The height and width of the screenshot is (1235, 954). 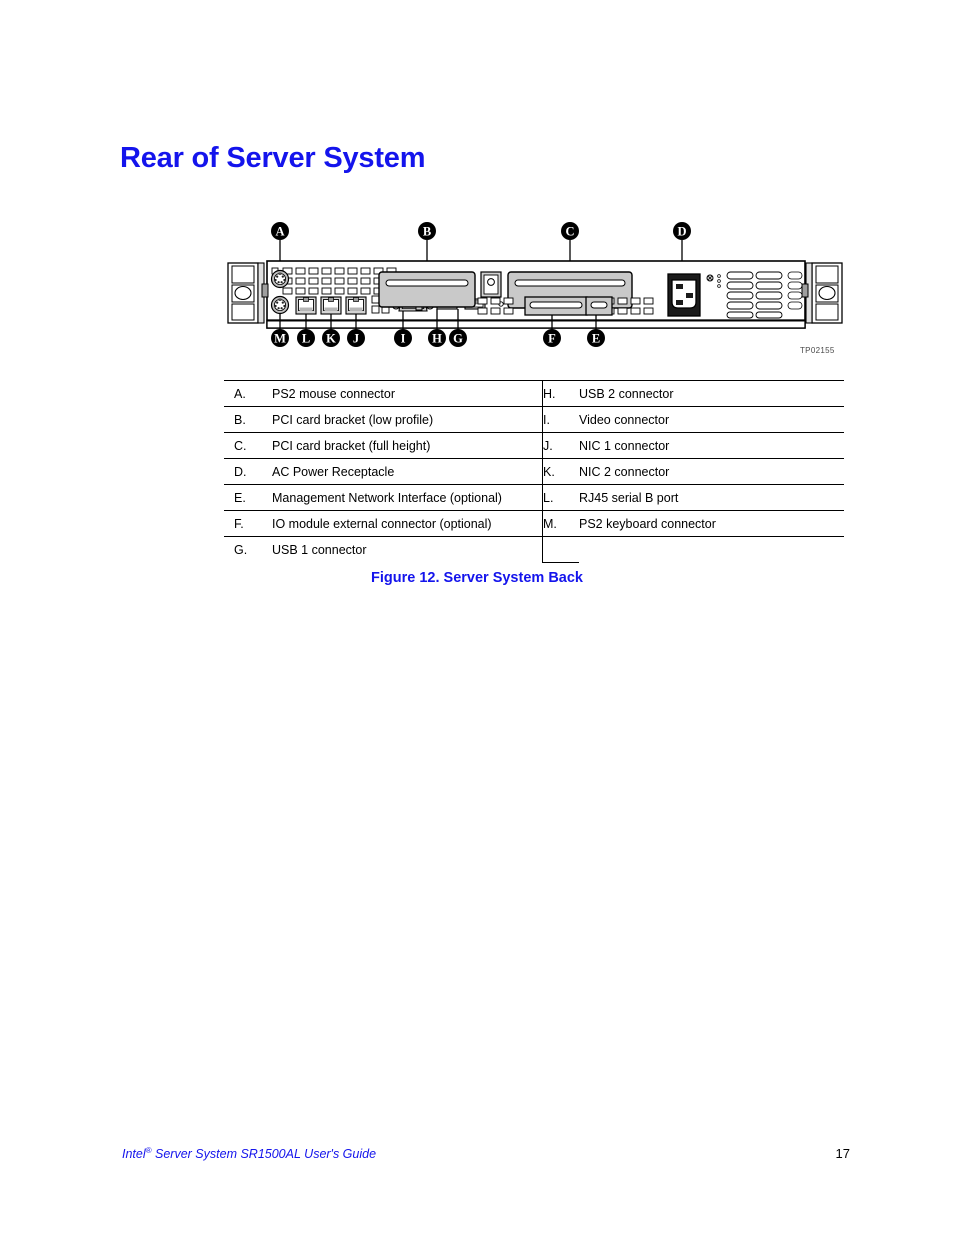 I want to click on legend-label-k: NIC 2 connector, so click(x=711, y=471).